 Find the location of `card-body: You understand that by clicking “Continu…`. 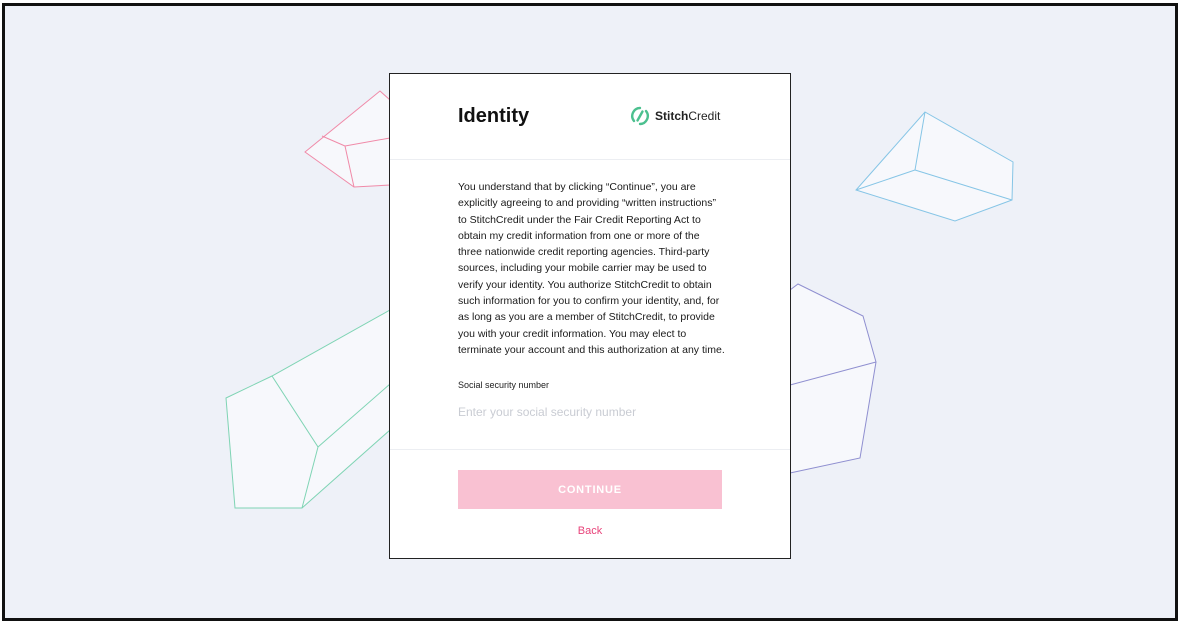

card-body: You understand that by clicking “Continu… is located at coordinates (592, 300).